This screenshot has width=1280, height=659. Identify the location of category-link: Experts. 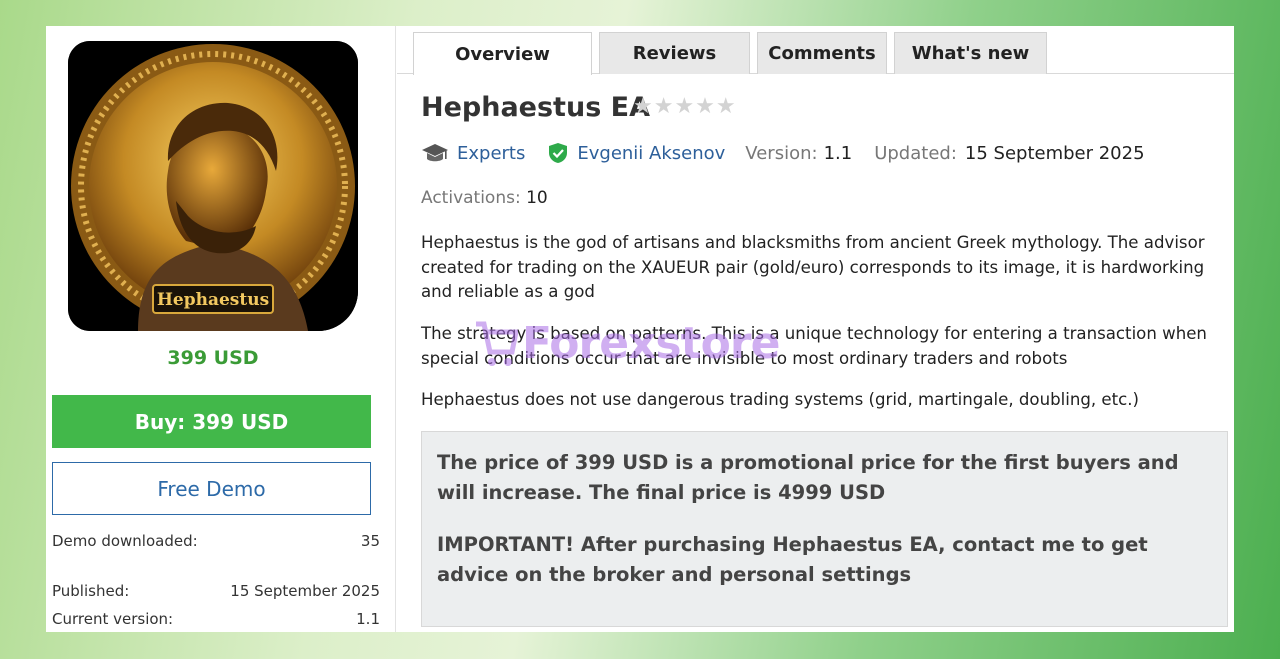
(491, 153).